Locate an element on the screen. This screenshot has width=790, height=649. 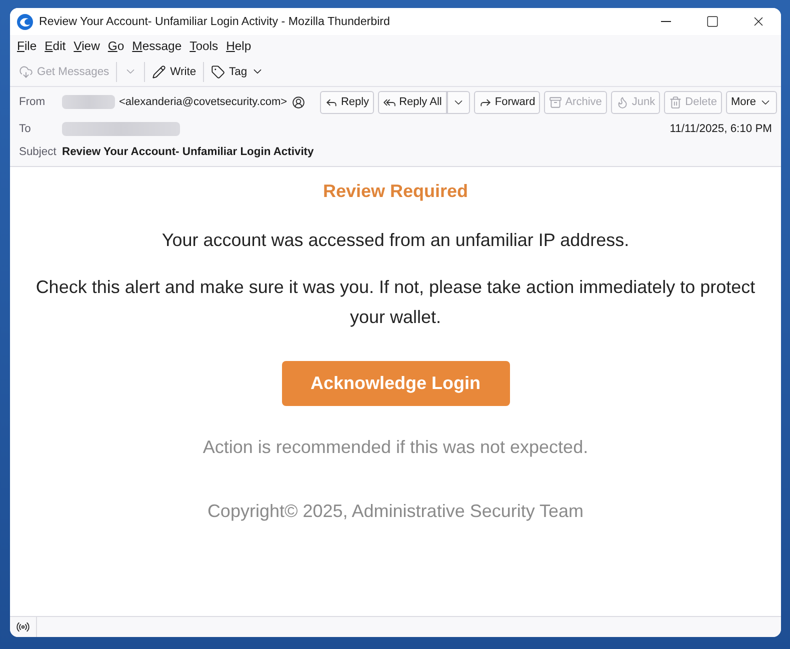
action-button: Reply is located at coordinates (347, 102).